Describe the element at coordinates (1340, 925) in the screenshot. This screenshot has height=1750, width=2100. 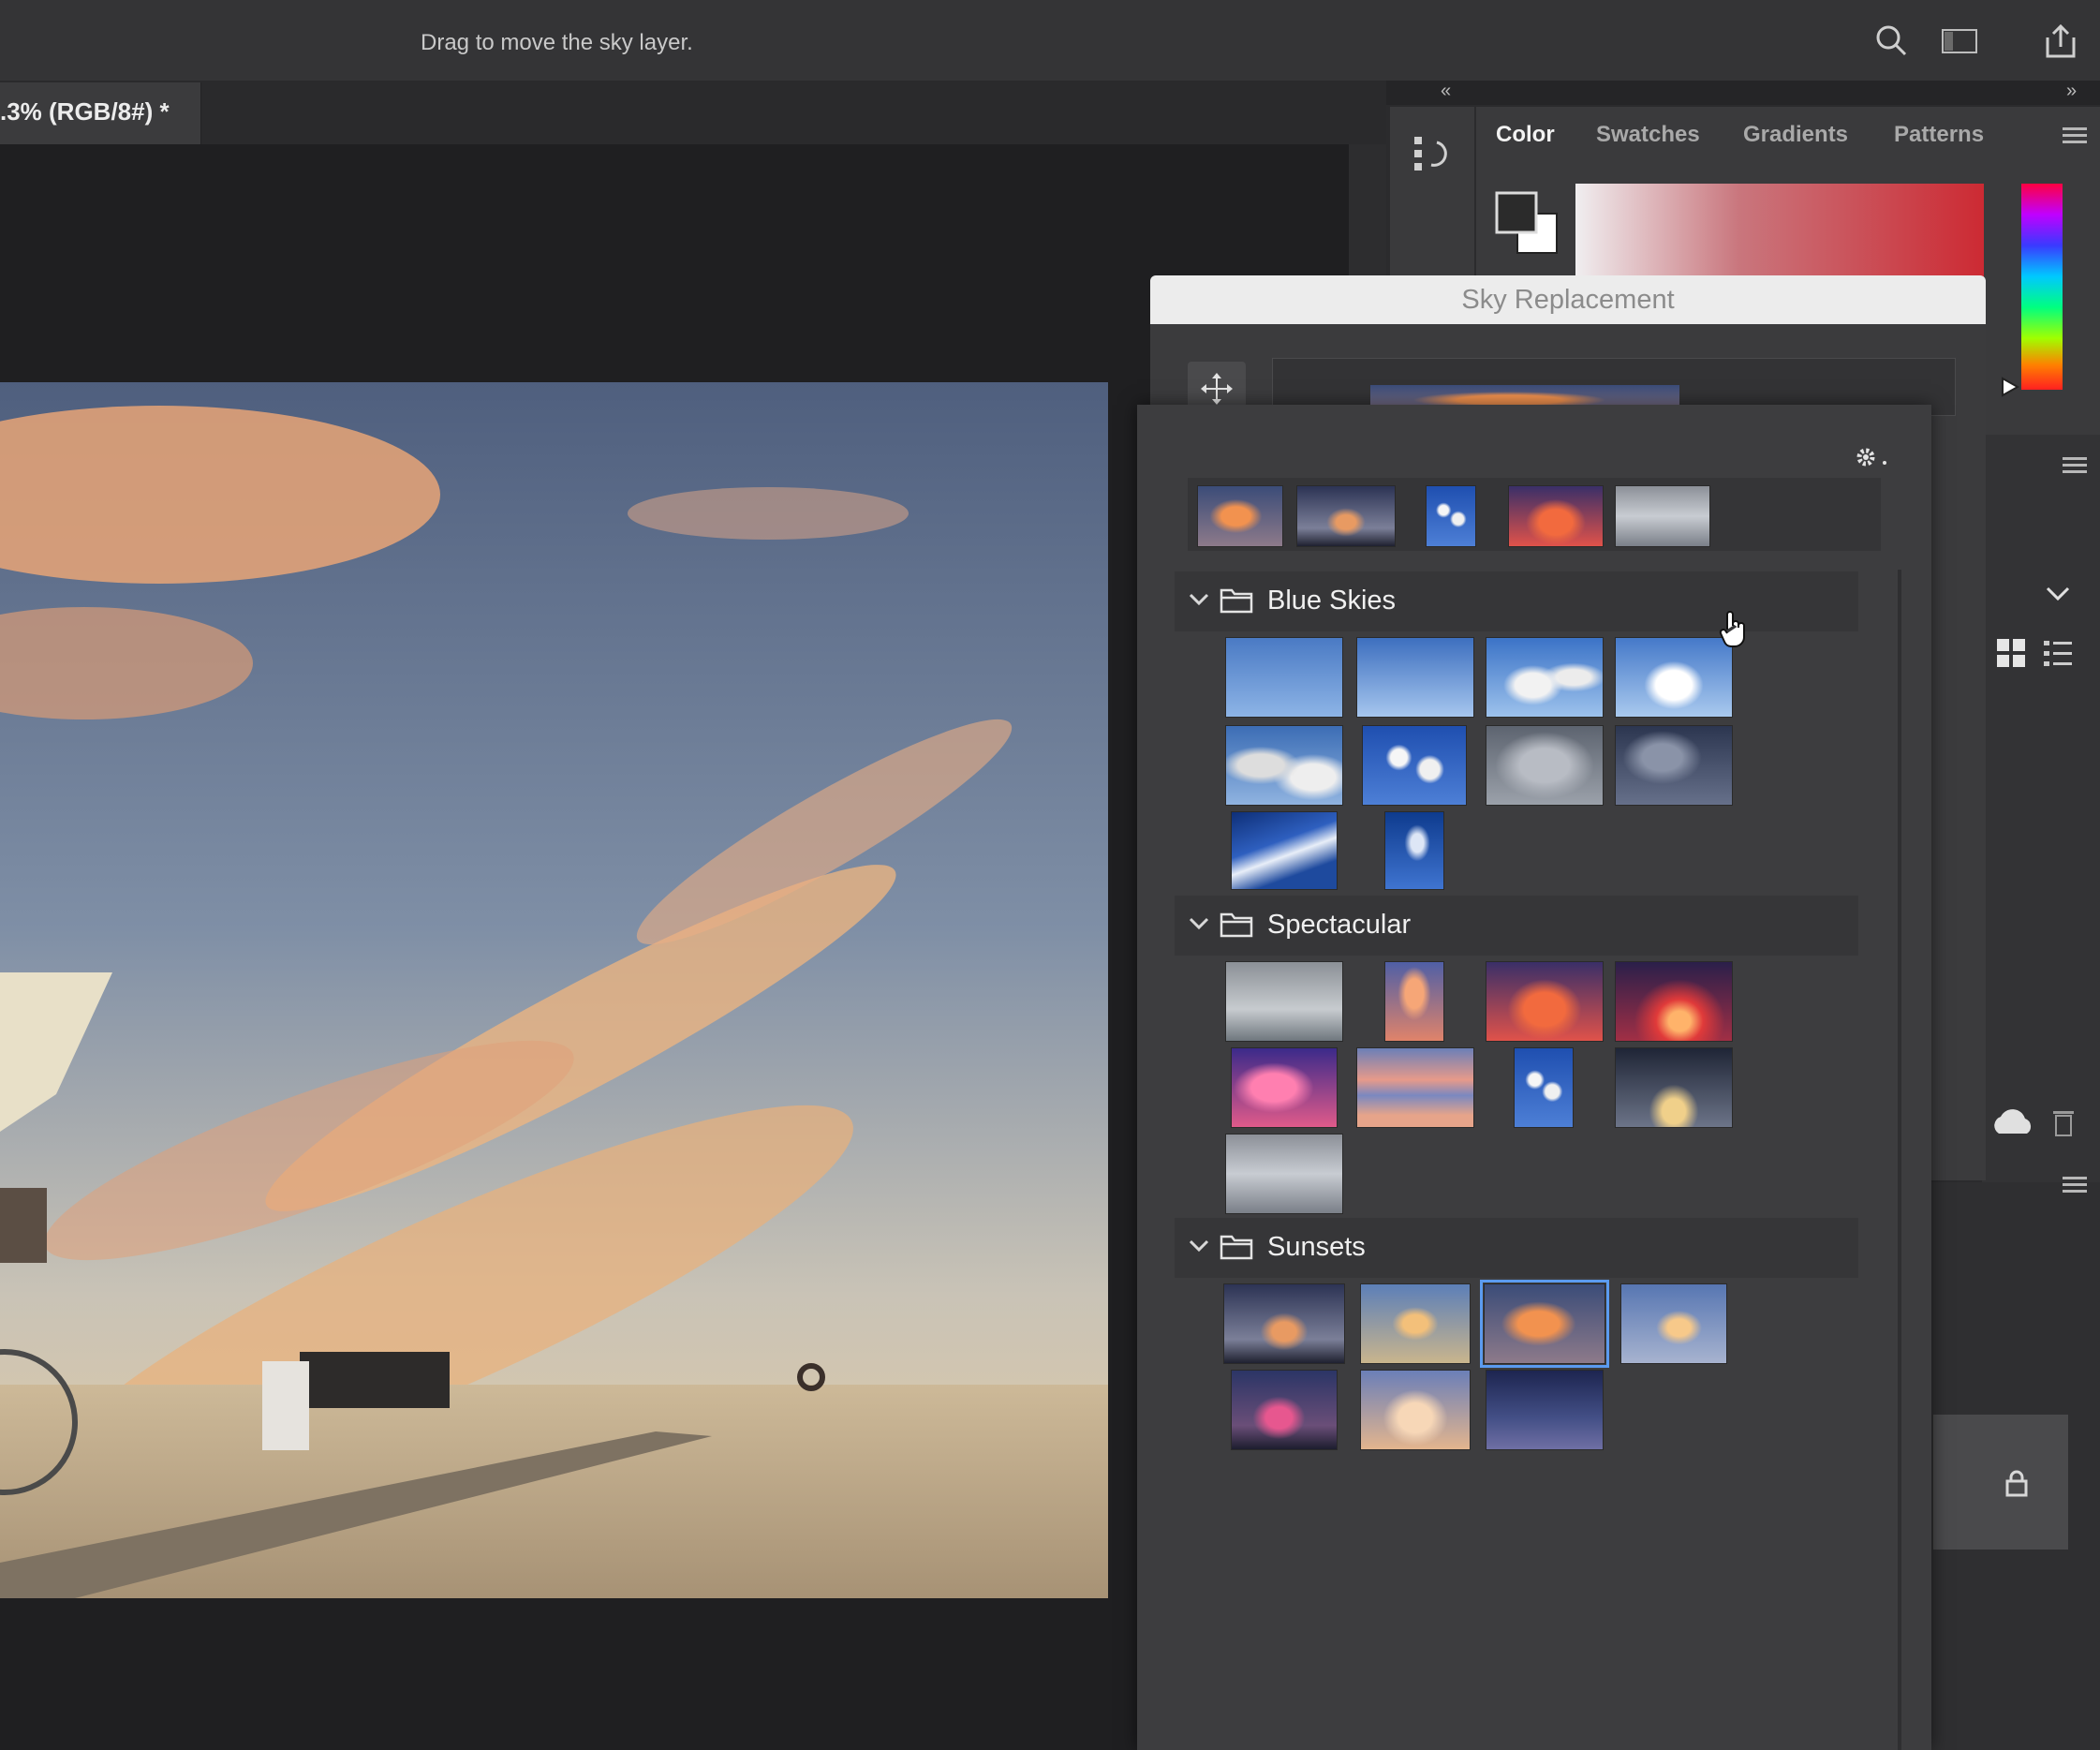
I see `folder-label-spectacular: Spectacular` at that location.